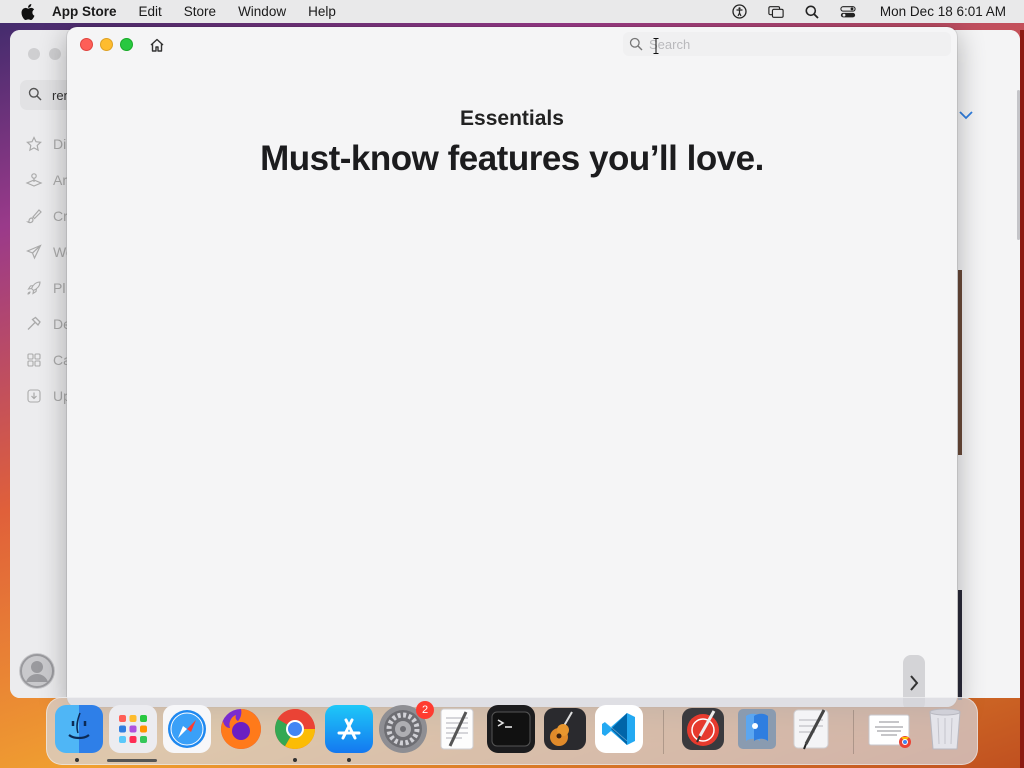 This screenshot has width=1024, height=768. Describe the element at coordinates (126, 44) in the screenshot. I see `zoom-button` at that location.